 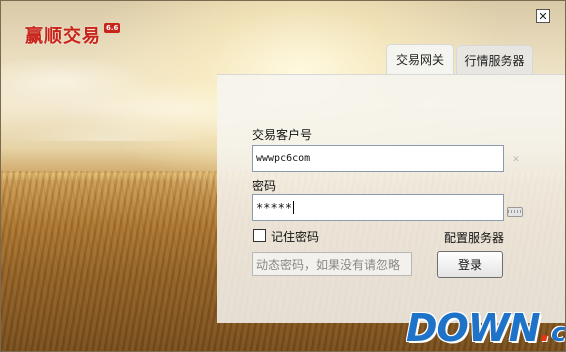 I want to click on account-input: wwwpc6com, so click(x=378, y=158).